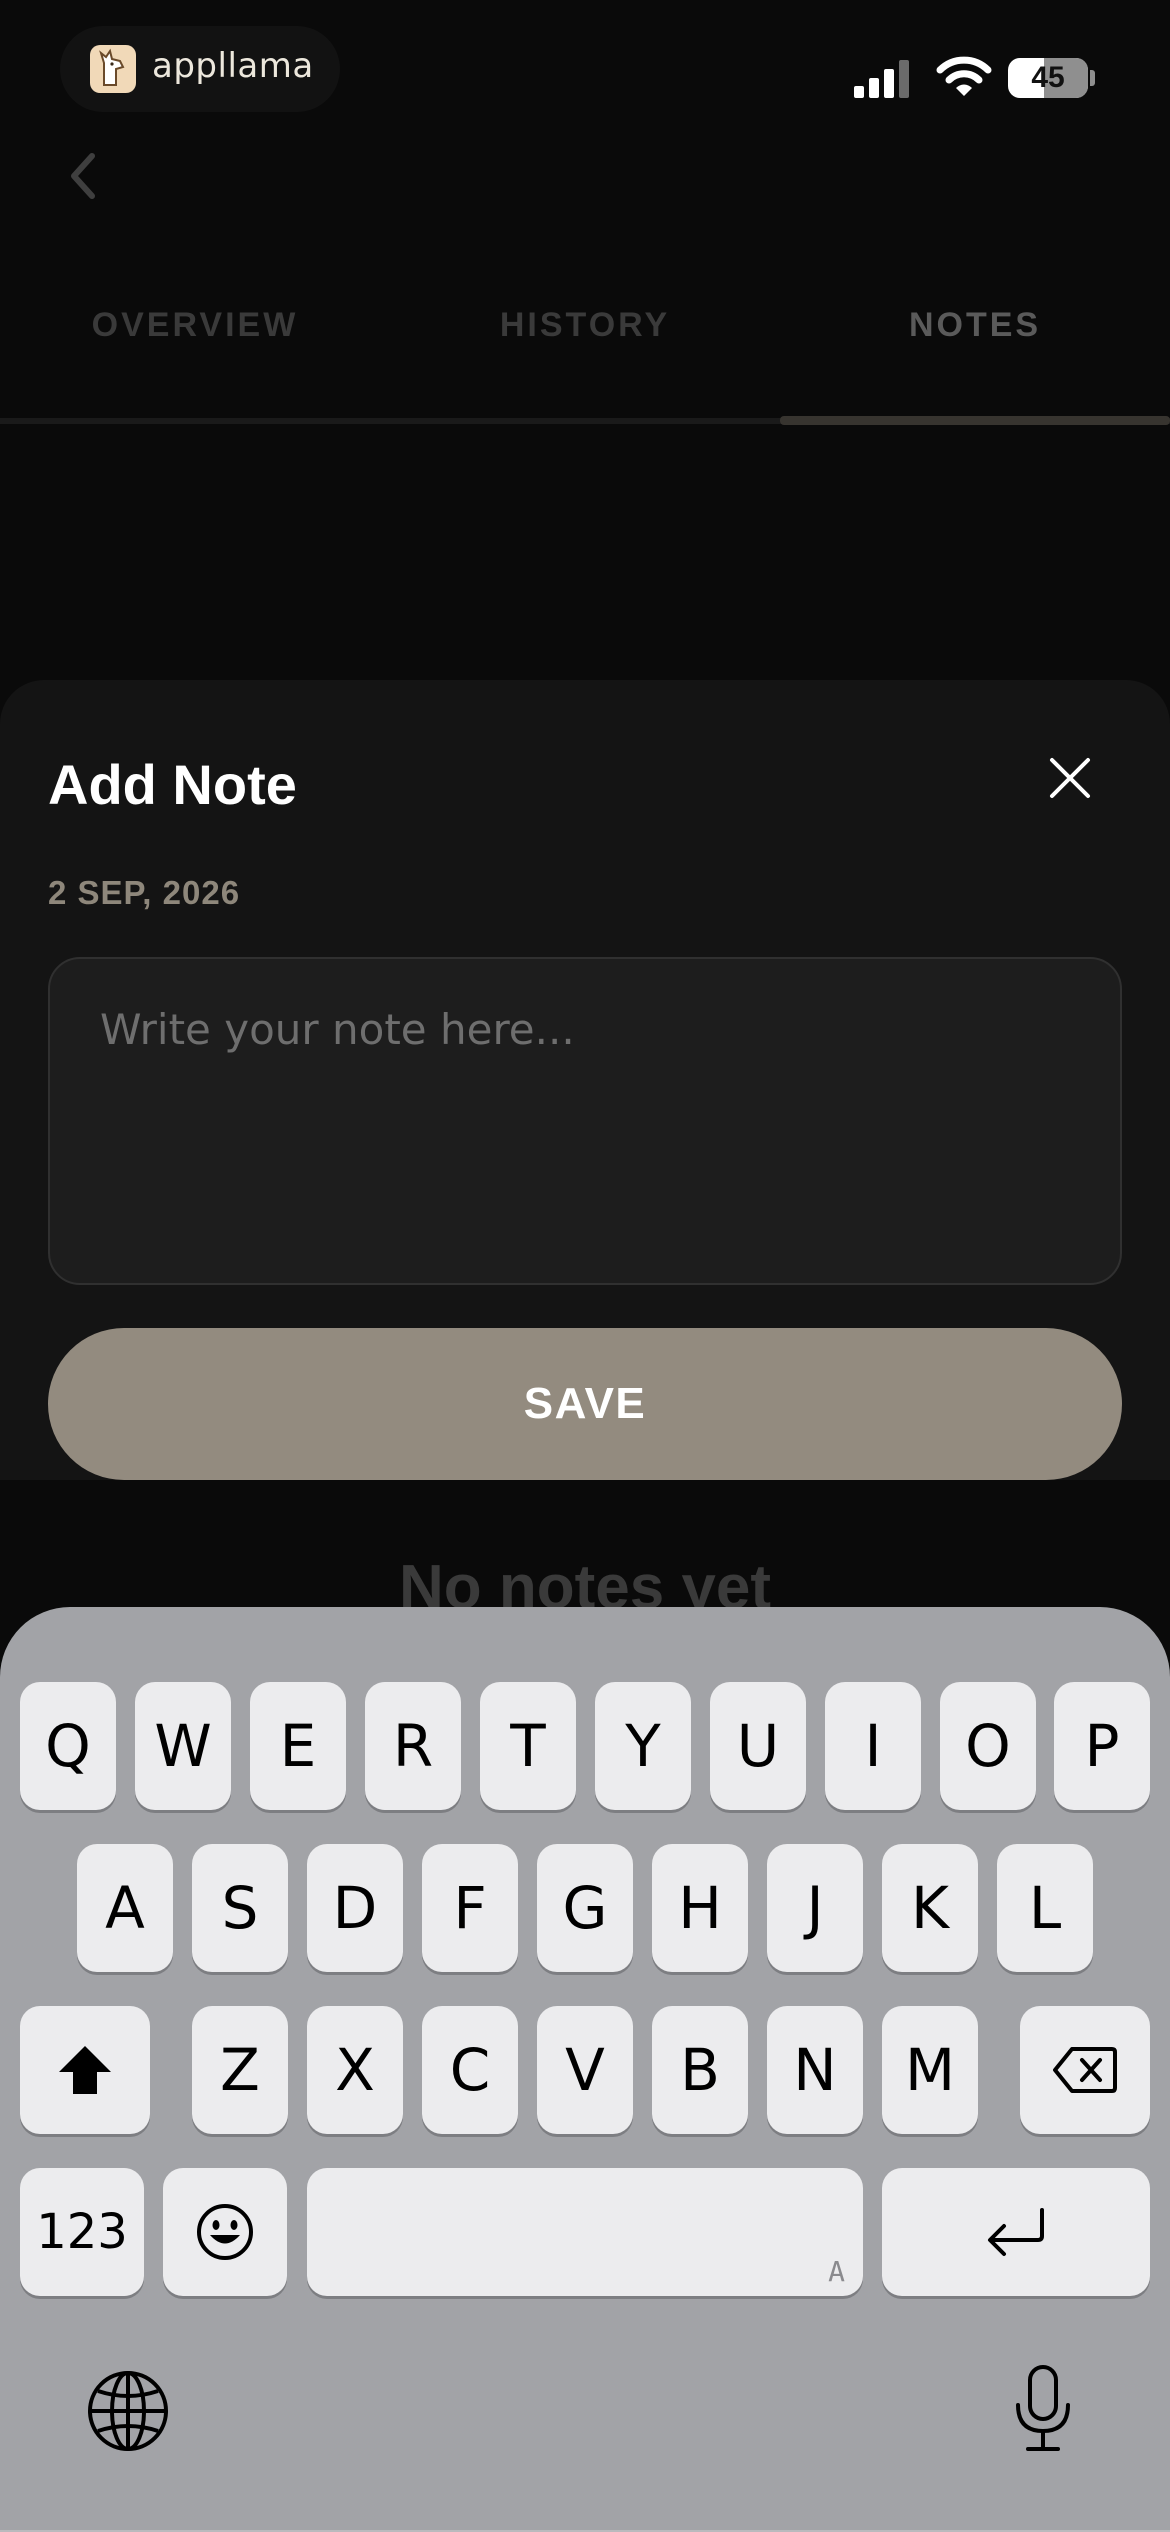 This screenshot has height=2532, width=1170. I want to click on shift-key, so click(85, 2070).